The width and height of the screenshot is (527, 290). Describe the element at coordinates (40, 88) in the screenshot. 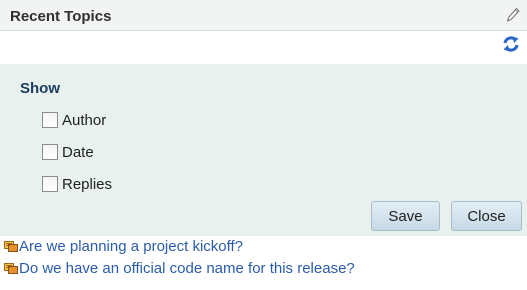

I see `show-label: Show` at that location.